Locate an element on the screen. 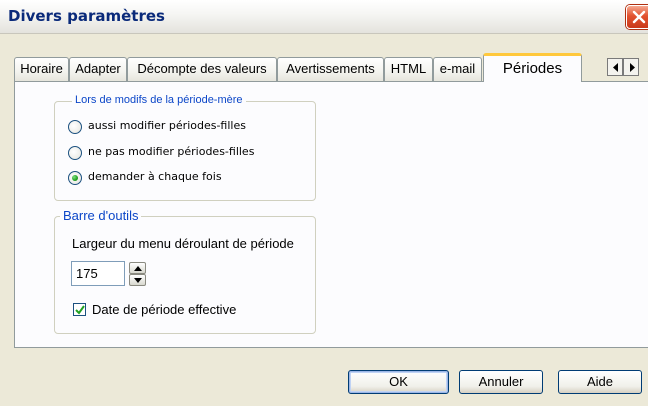 The height and width of the screenshot is (406, 648). tab-adapter: Adapter is located at coordinates (98, 69).